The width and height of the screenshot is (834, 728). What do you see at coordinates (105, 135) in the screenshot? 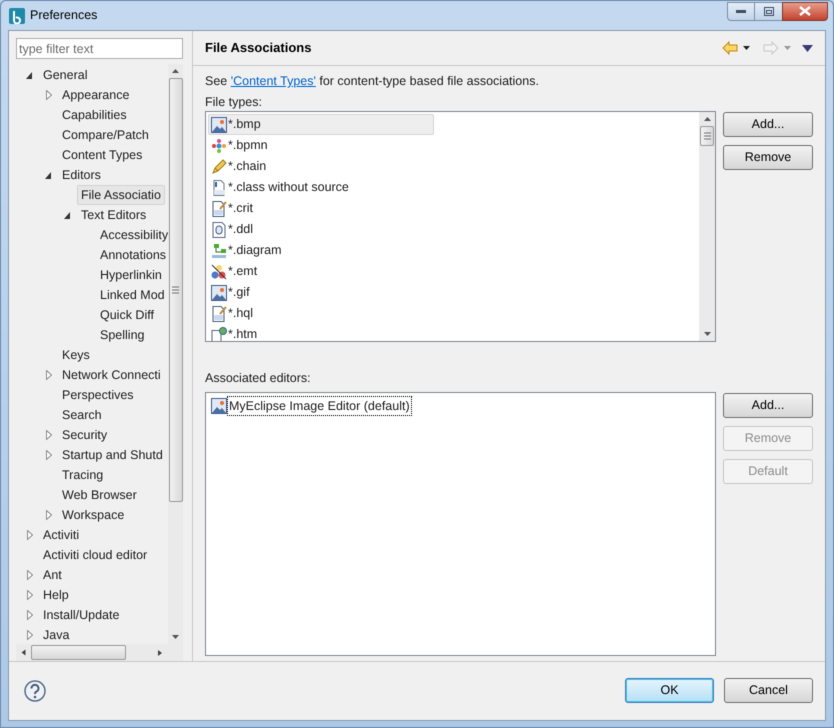
I see `tree-item: Compare/Patch` at bounding box center [105, 135].